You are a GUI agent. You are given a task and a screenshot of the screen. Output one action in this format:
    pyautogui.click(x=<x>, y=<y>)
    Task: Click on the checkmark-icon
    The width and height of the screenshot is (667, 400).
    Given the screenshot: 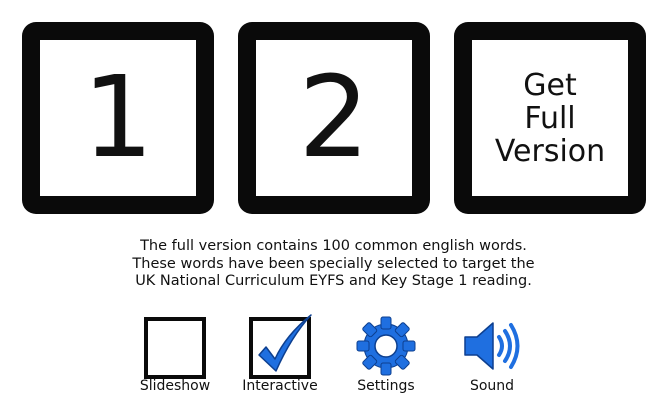 What is the action you would take?
    pyautogui.click(x=285, y=343)
    